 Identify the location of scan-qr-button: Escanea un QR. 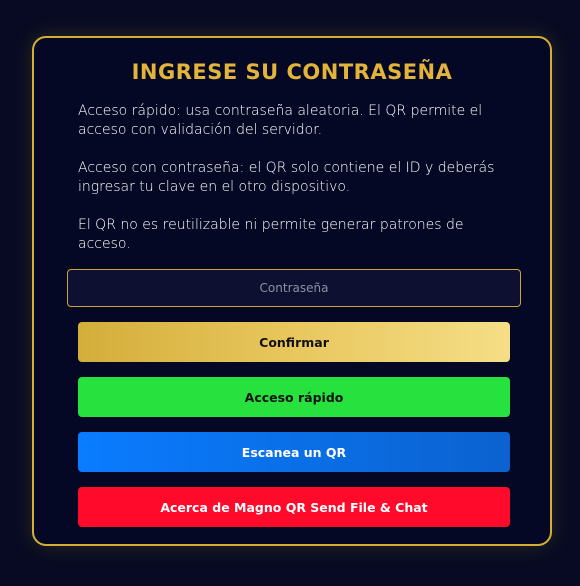
(294, 452).